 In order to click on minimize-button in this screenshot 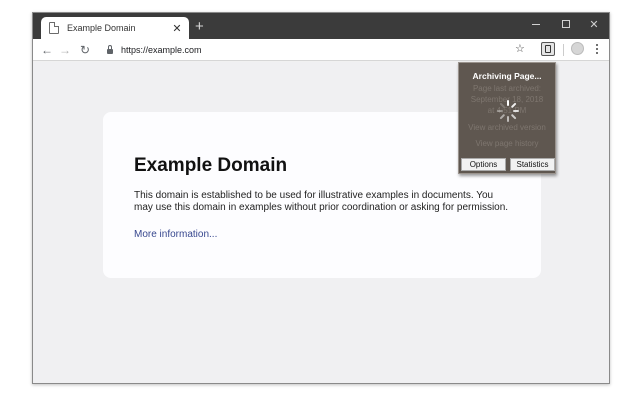, I will do `click(536, 24)`.